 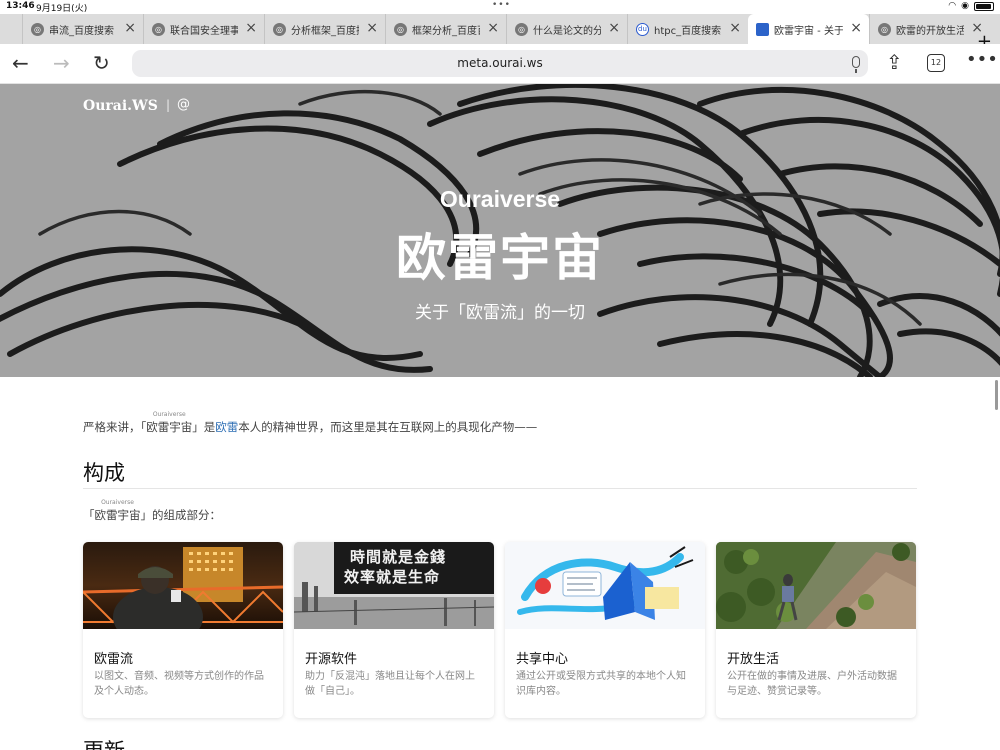 I want to click on tab-label: 欧雷的开放生活, so click(x=930, y=31).